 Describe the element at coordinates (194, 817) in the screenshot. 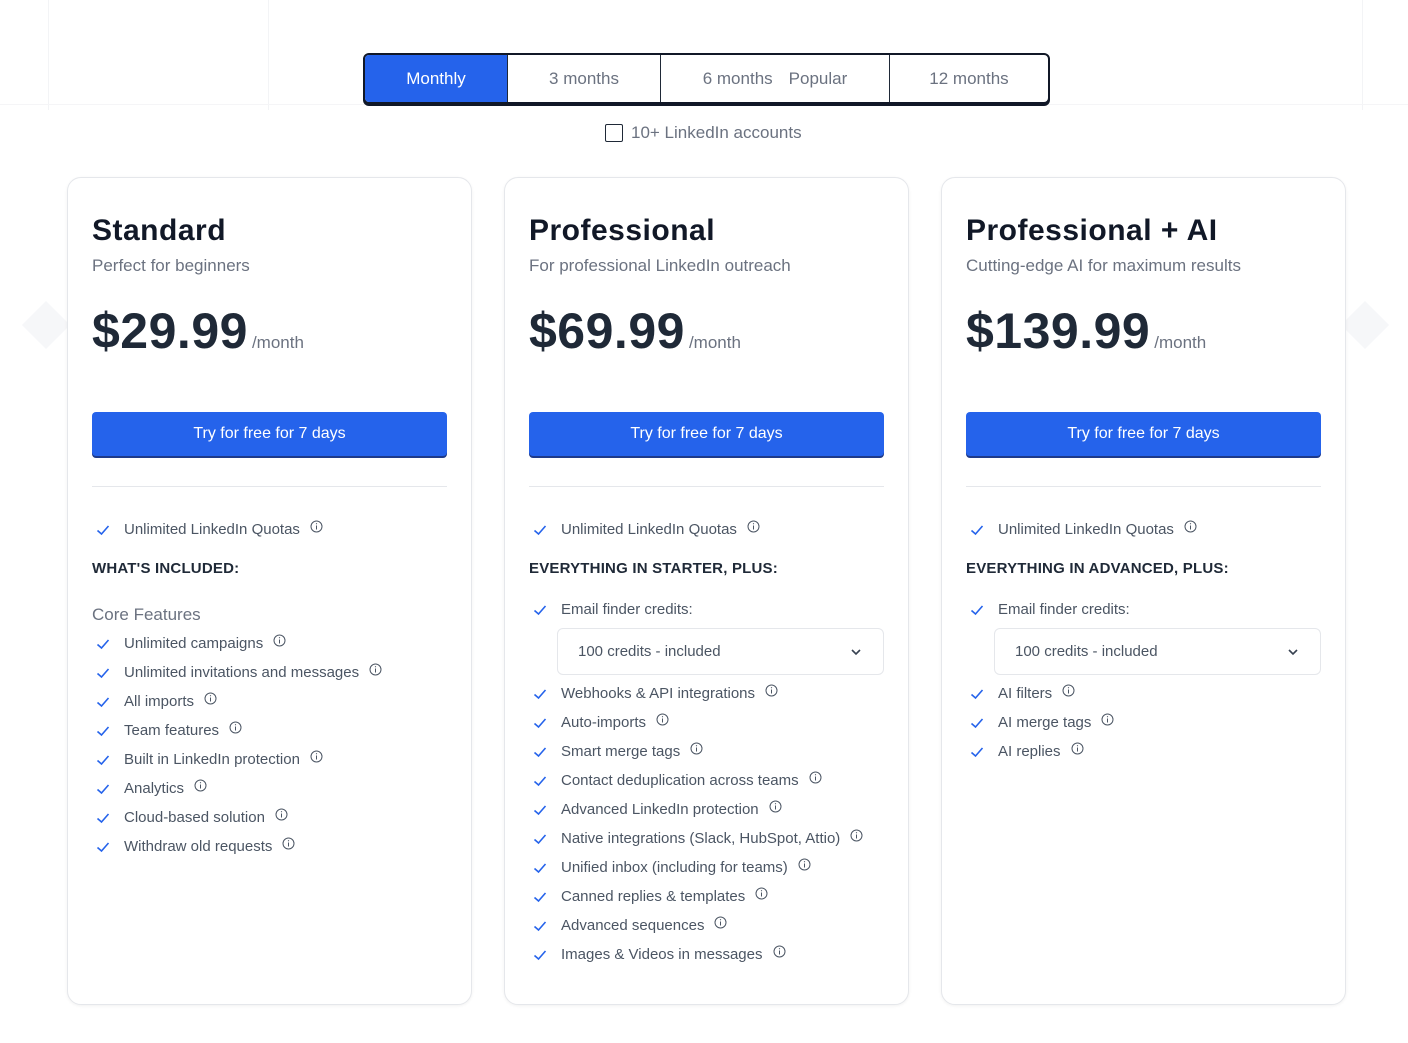

I see `feature-label: Cloud-based solution` at that location.